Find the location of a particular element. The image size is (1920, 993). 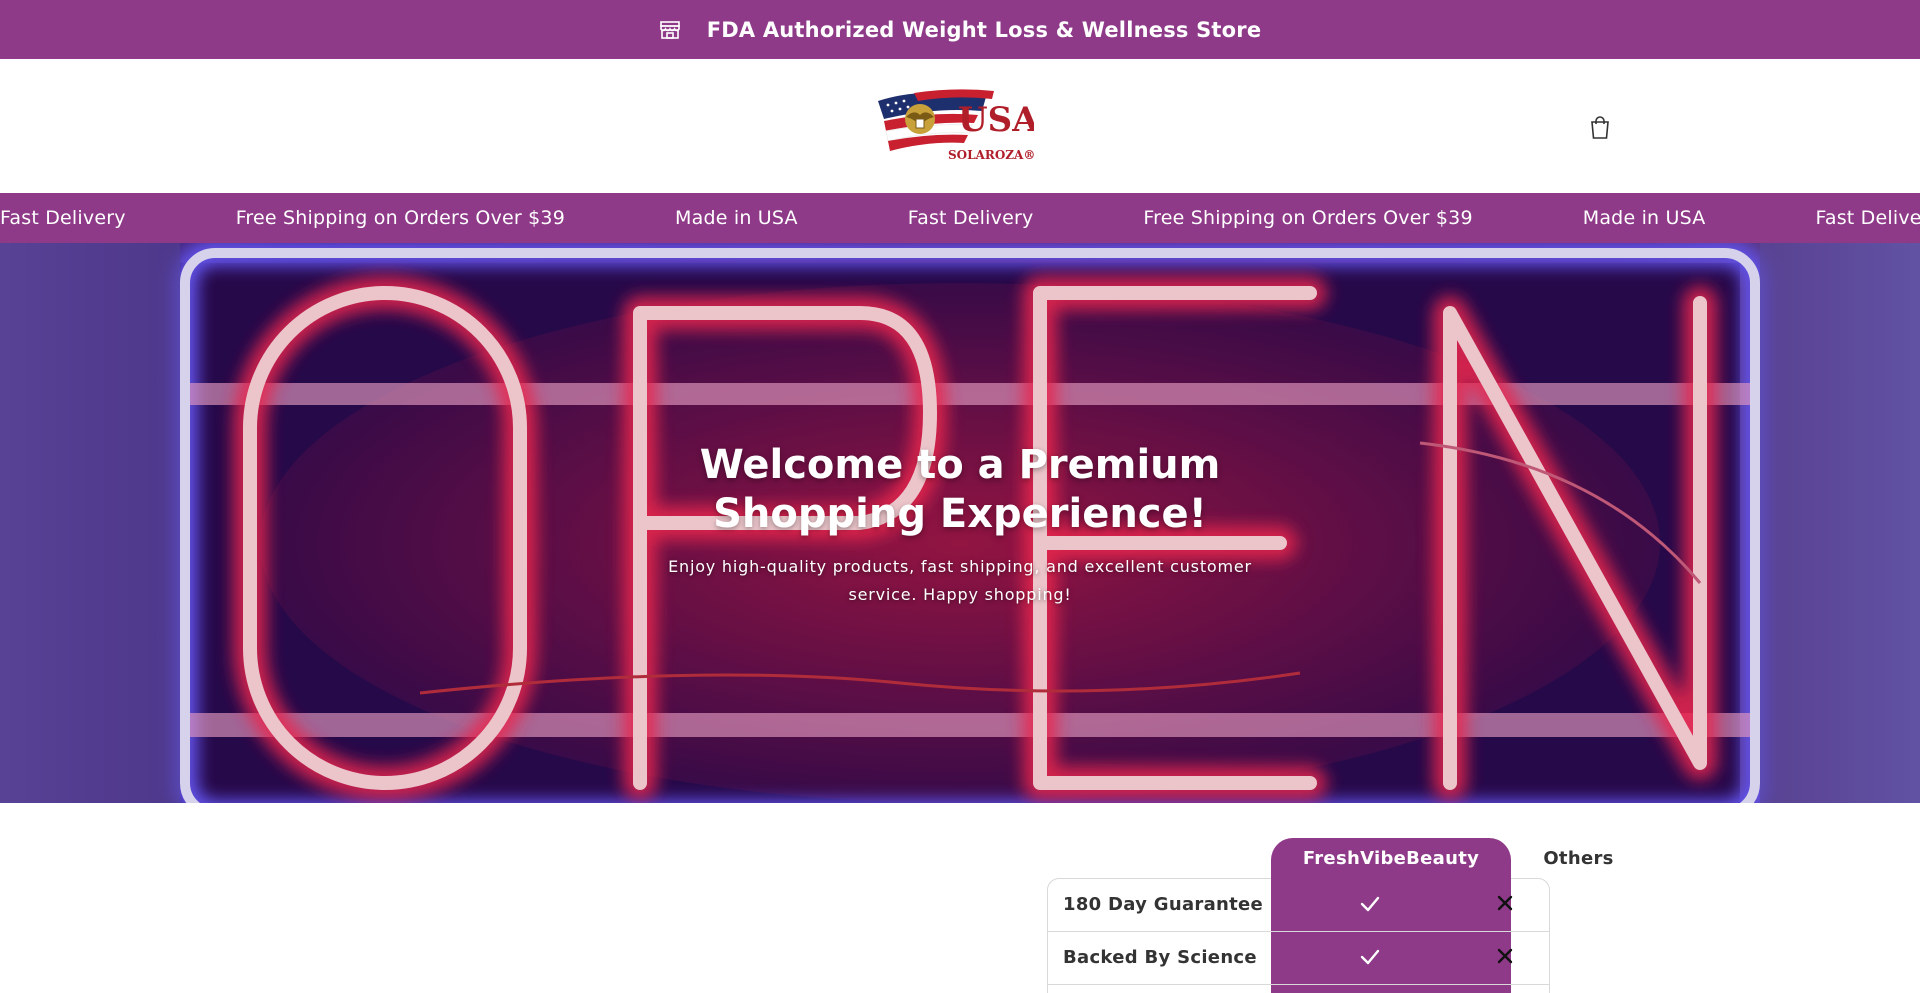

site-header: USA SOLAROZA® is located at coordinates (960, 126).